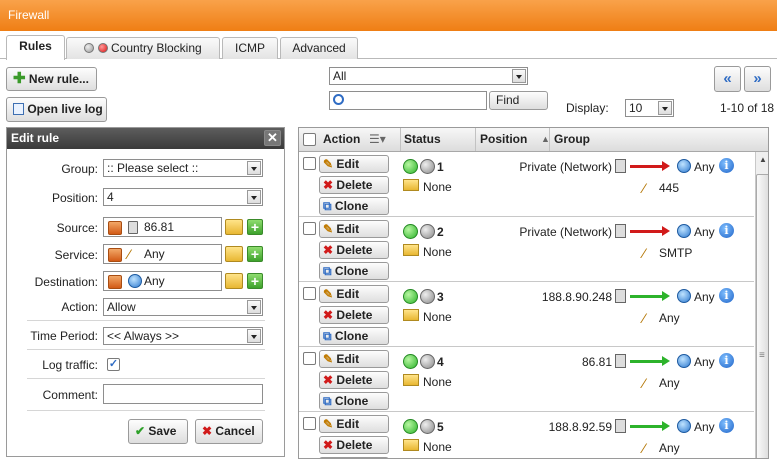 This screenshot has width=777, height=459. What do you see at coordinates (377, 139) in the screenshot?
I see `column-menu-icon: ☰▾` at bounding box center [377, 139].